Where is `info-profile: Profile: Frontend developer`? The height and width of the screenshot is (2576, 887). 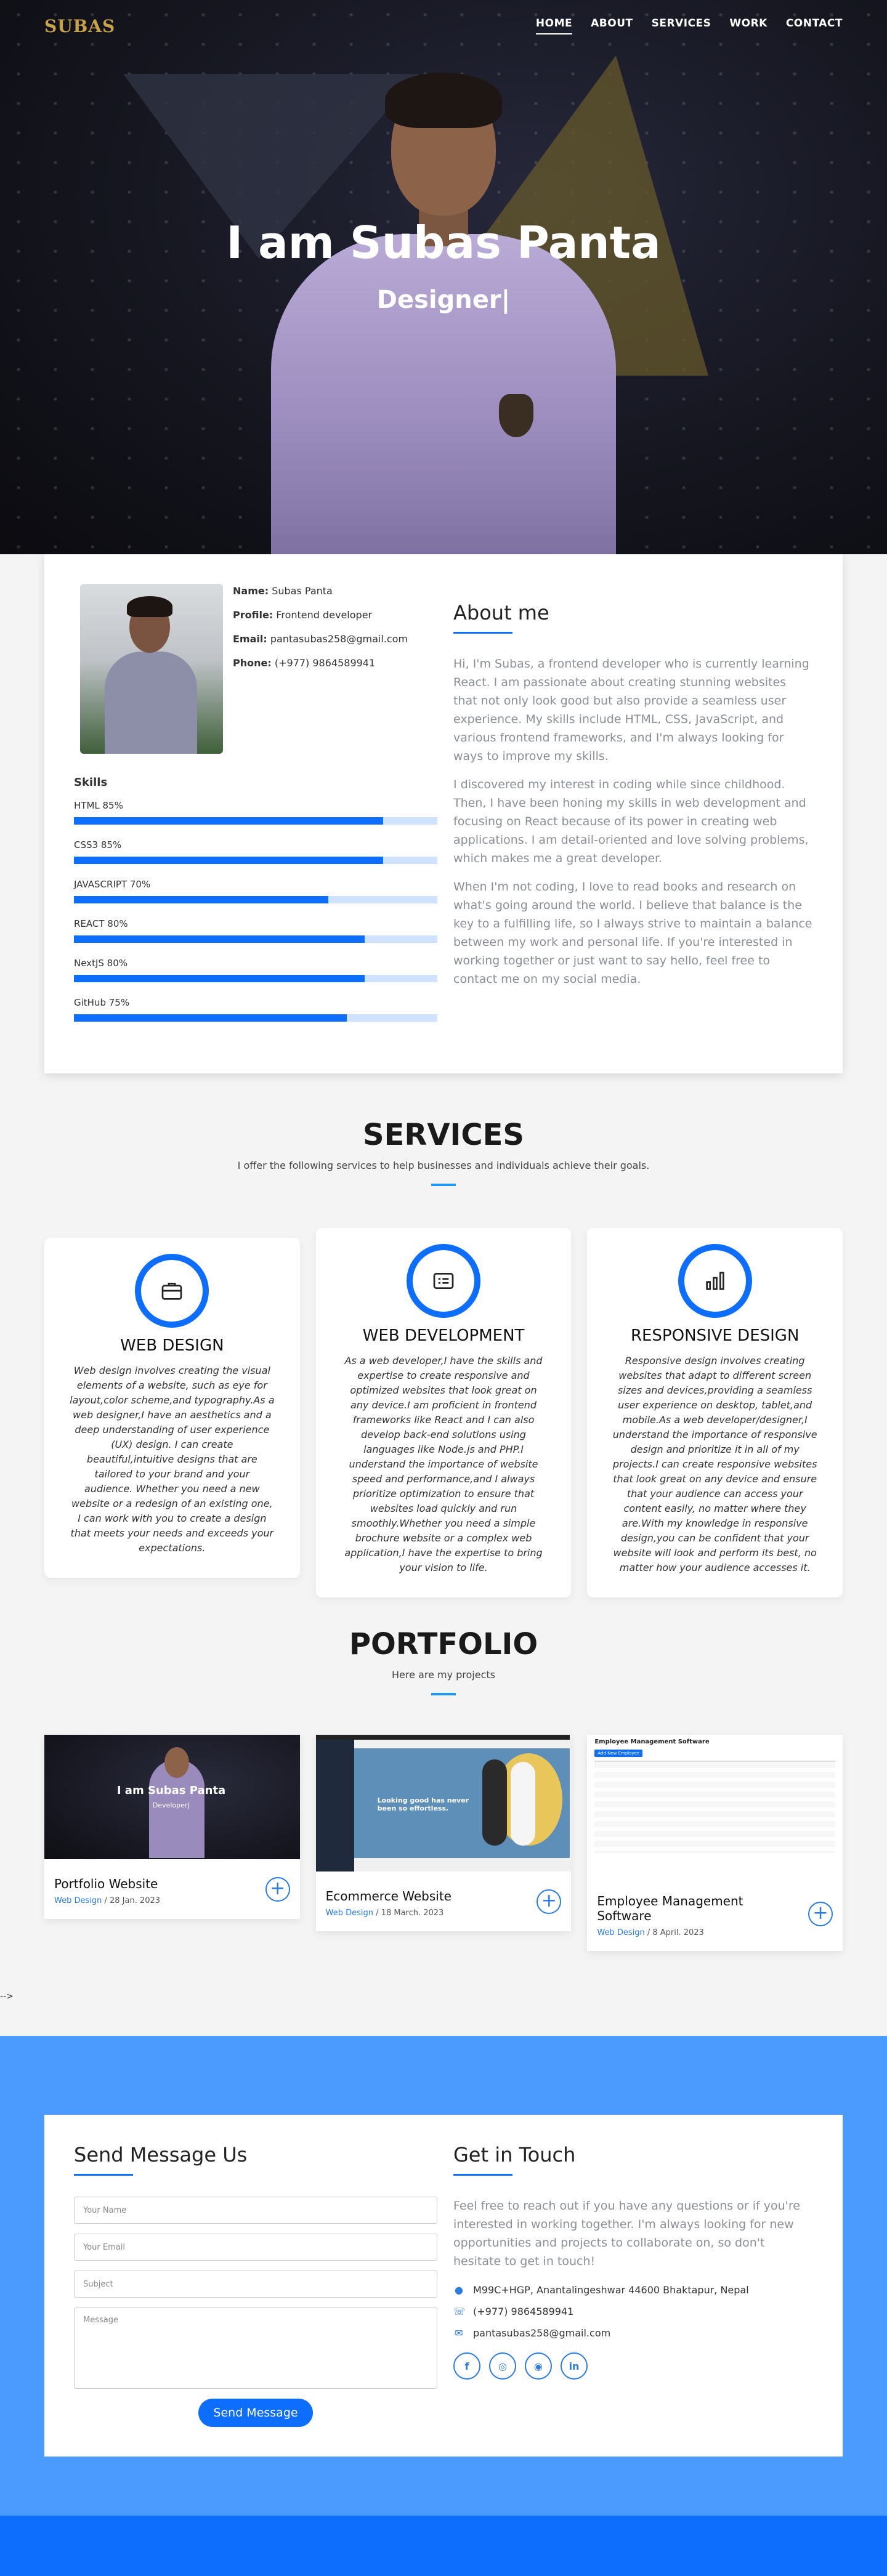
info-profile: Profile: Frontend developer is located at coordinates (303, 615).